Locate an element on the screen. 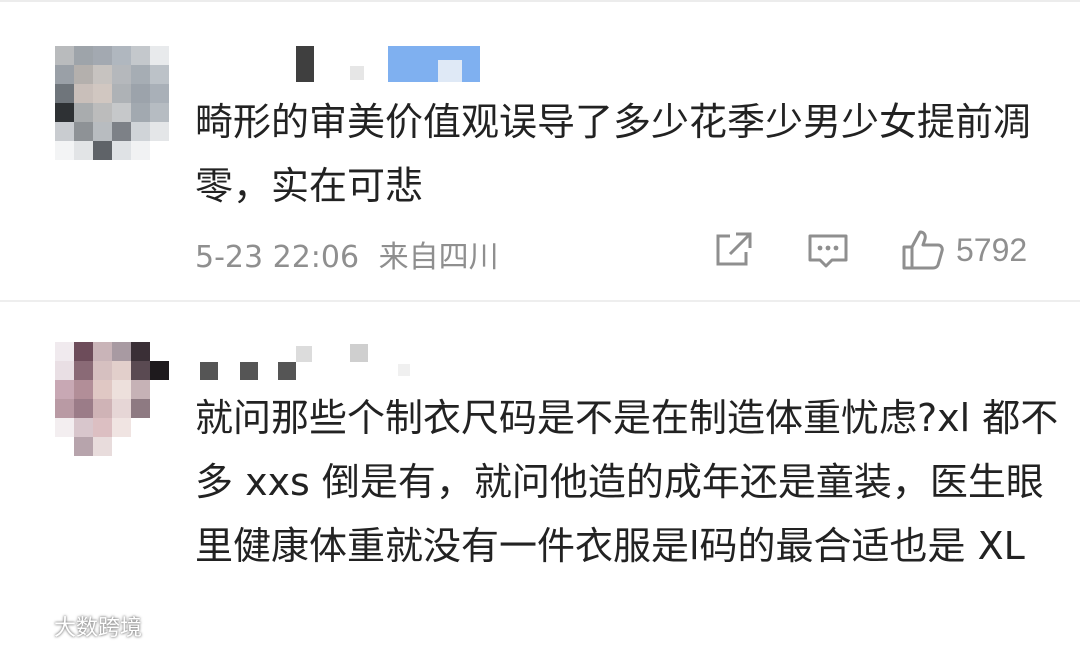 The height and width of the screenshot is (647, 1080). thumbs-up-icon is located at coordinates (923, 250).